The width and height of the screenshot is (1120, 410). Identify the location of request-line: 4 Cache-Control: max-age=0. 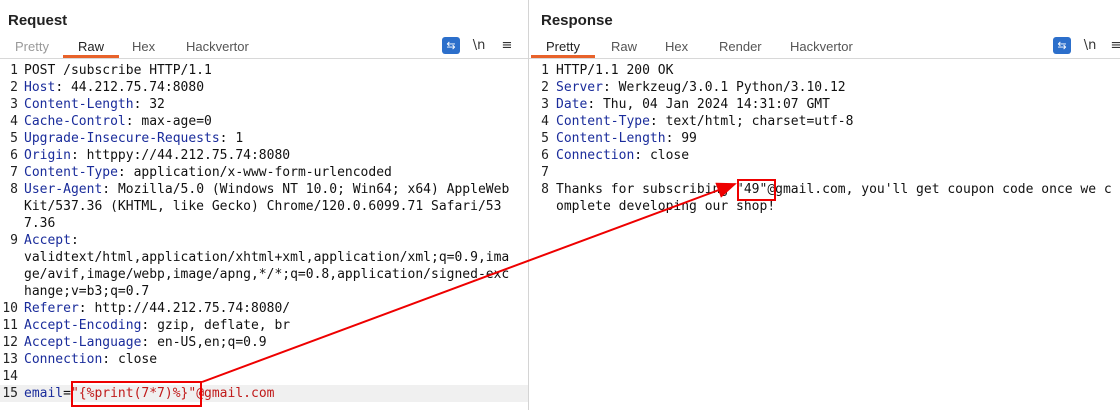
(264, 121).